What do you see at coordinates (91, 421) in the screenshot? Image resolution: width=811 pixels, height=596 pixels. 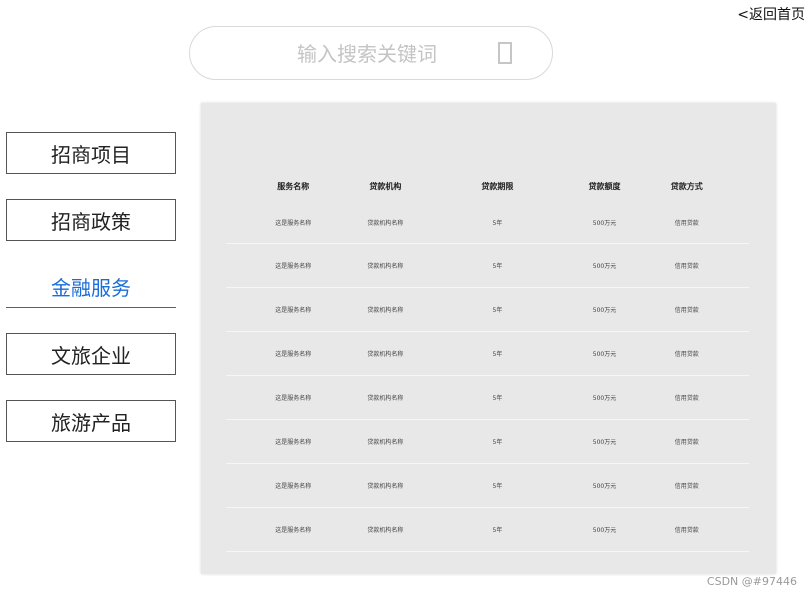 I see `nav-item-tourism-products: 旅游产品` at bounding box center [91, 421].